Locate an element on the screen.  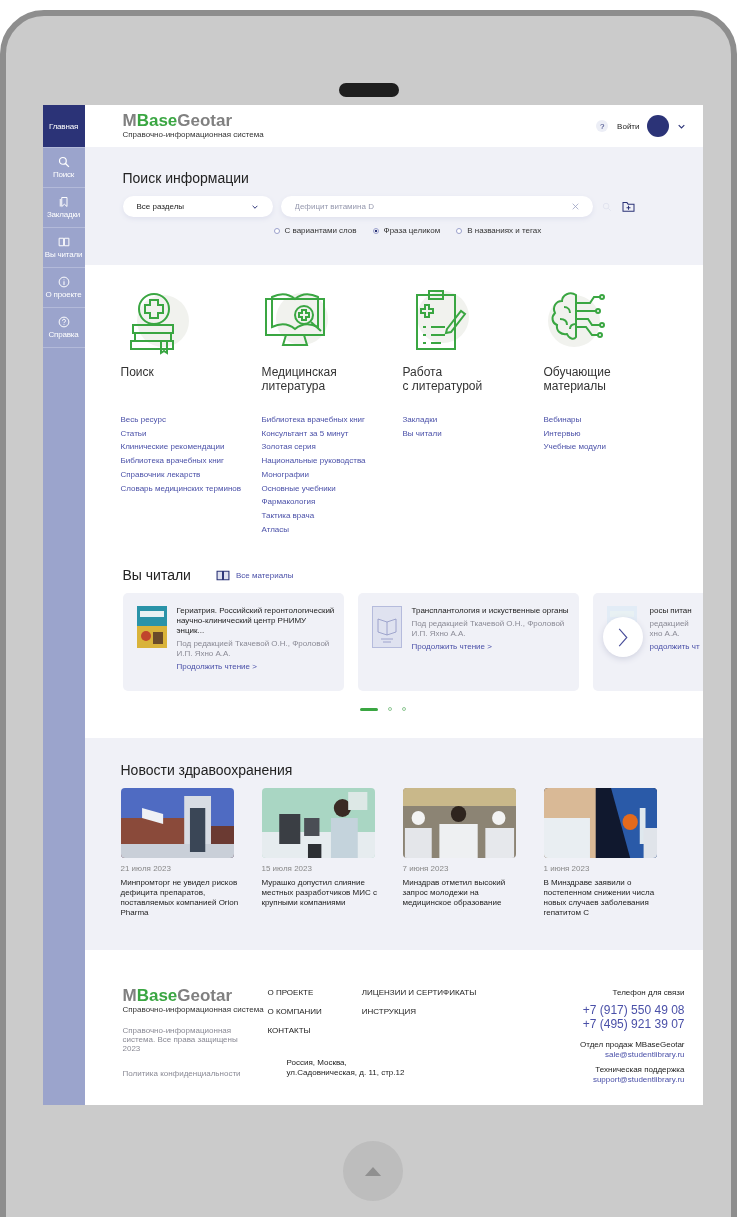
news-date: 21 июля 2023 is located at coordinates (145, 868).